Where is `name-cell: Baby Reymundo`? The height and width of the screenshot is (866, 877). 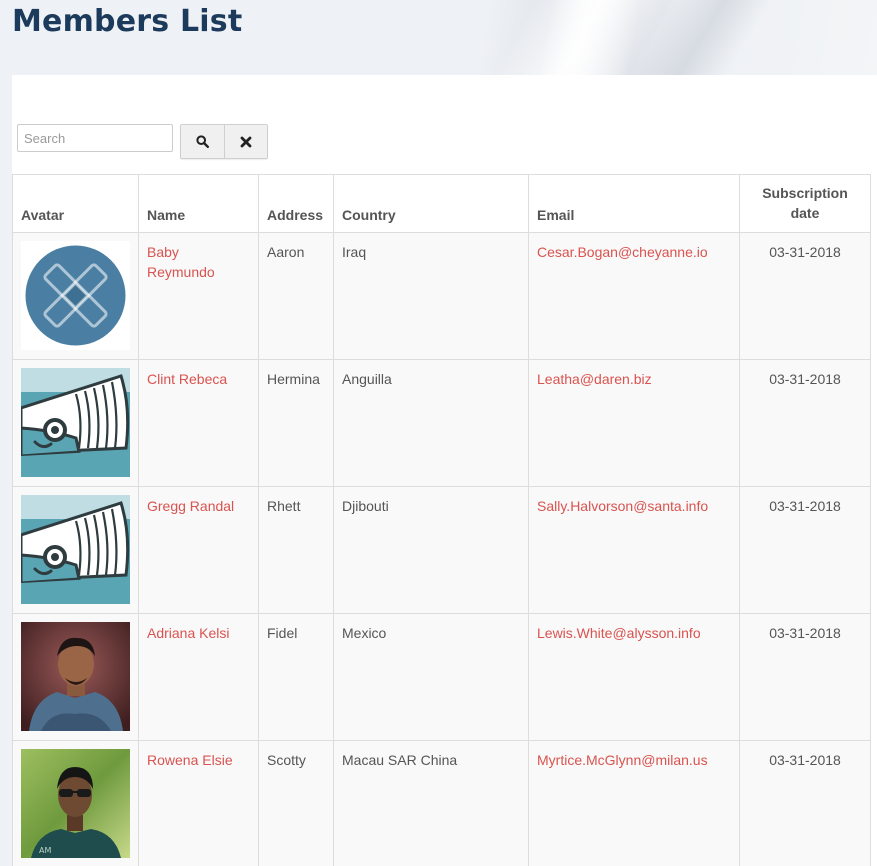
name-cell: Baby Reymundo is located at coordinates (198, 296).